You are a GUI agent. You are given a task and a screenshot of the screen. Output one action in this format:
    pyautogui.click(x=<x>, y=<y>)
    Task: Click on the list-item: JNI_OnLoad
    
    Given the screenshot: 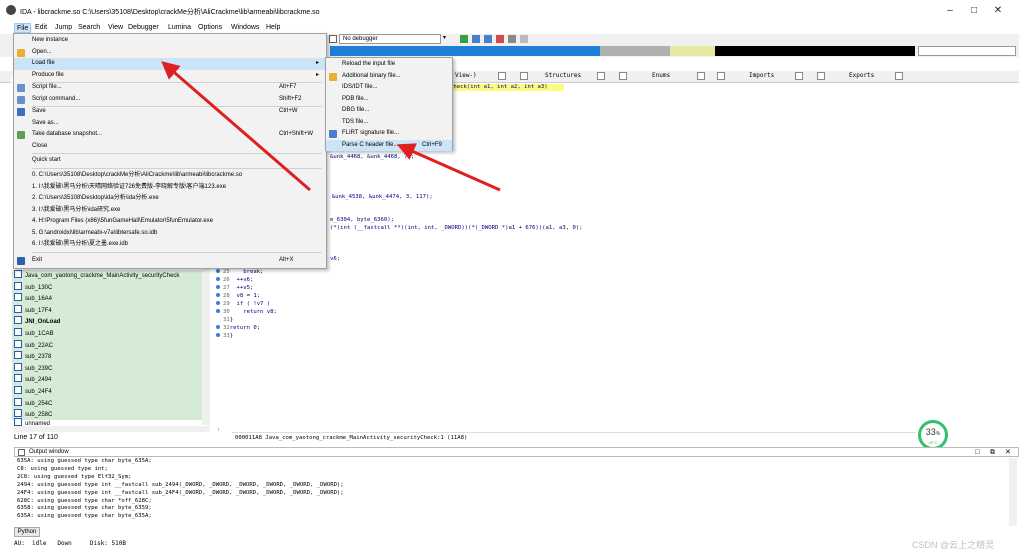 What is the action you would take?
    pyautogui.click(x=37, y=322)
    